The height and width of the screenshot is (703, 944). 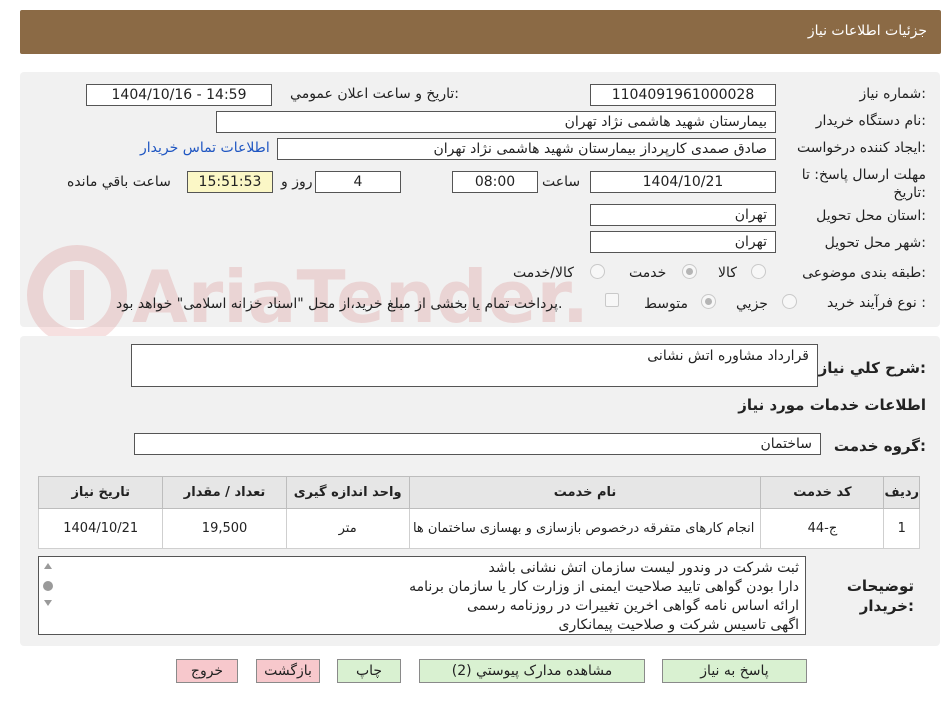 I want to click on category-both-radio, so click(x=597, y=271).